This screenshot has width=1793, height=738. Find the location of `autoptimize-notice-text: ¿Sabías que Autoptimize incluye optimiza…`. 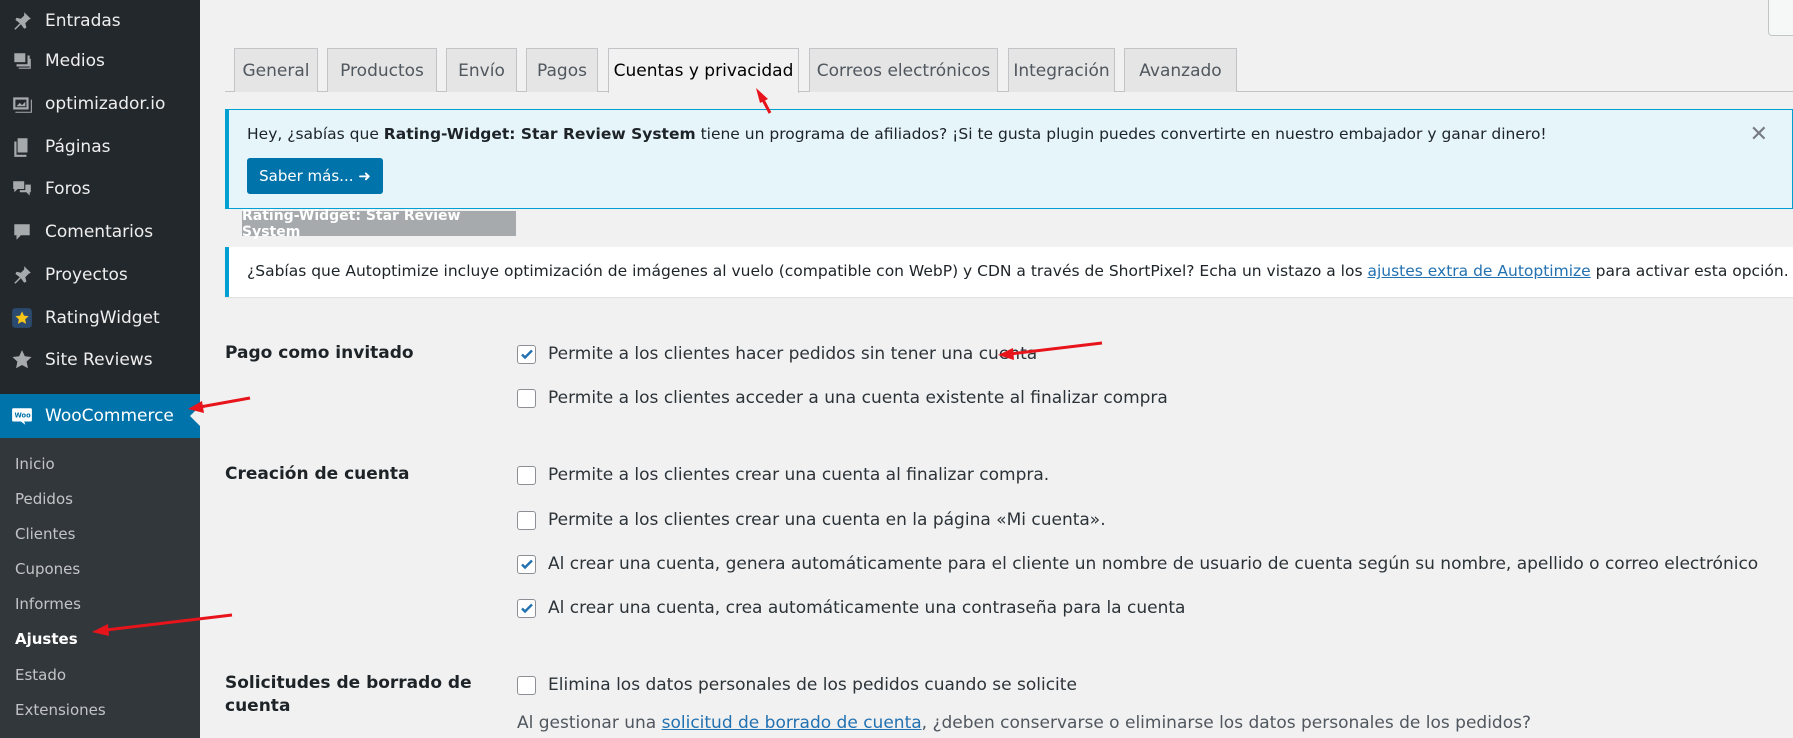

autoptimize-notice-text: ¿Sabías que Autoptimize incluye optimiza… is located at coordinates (1018, 271).